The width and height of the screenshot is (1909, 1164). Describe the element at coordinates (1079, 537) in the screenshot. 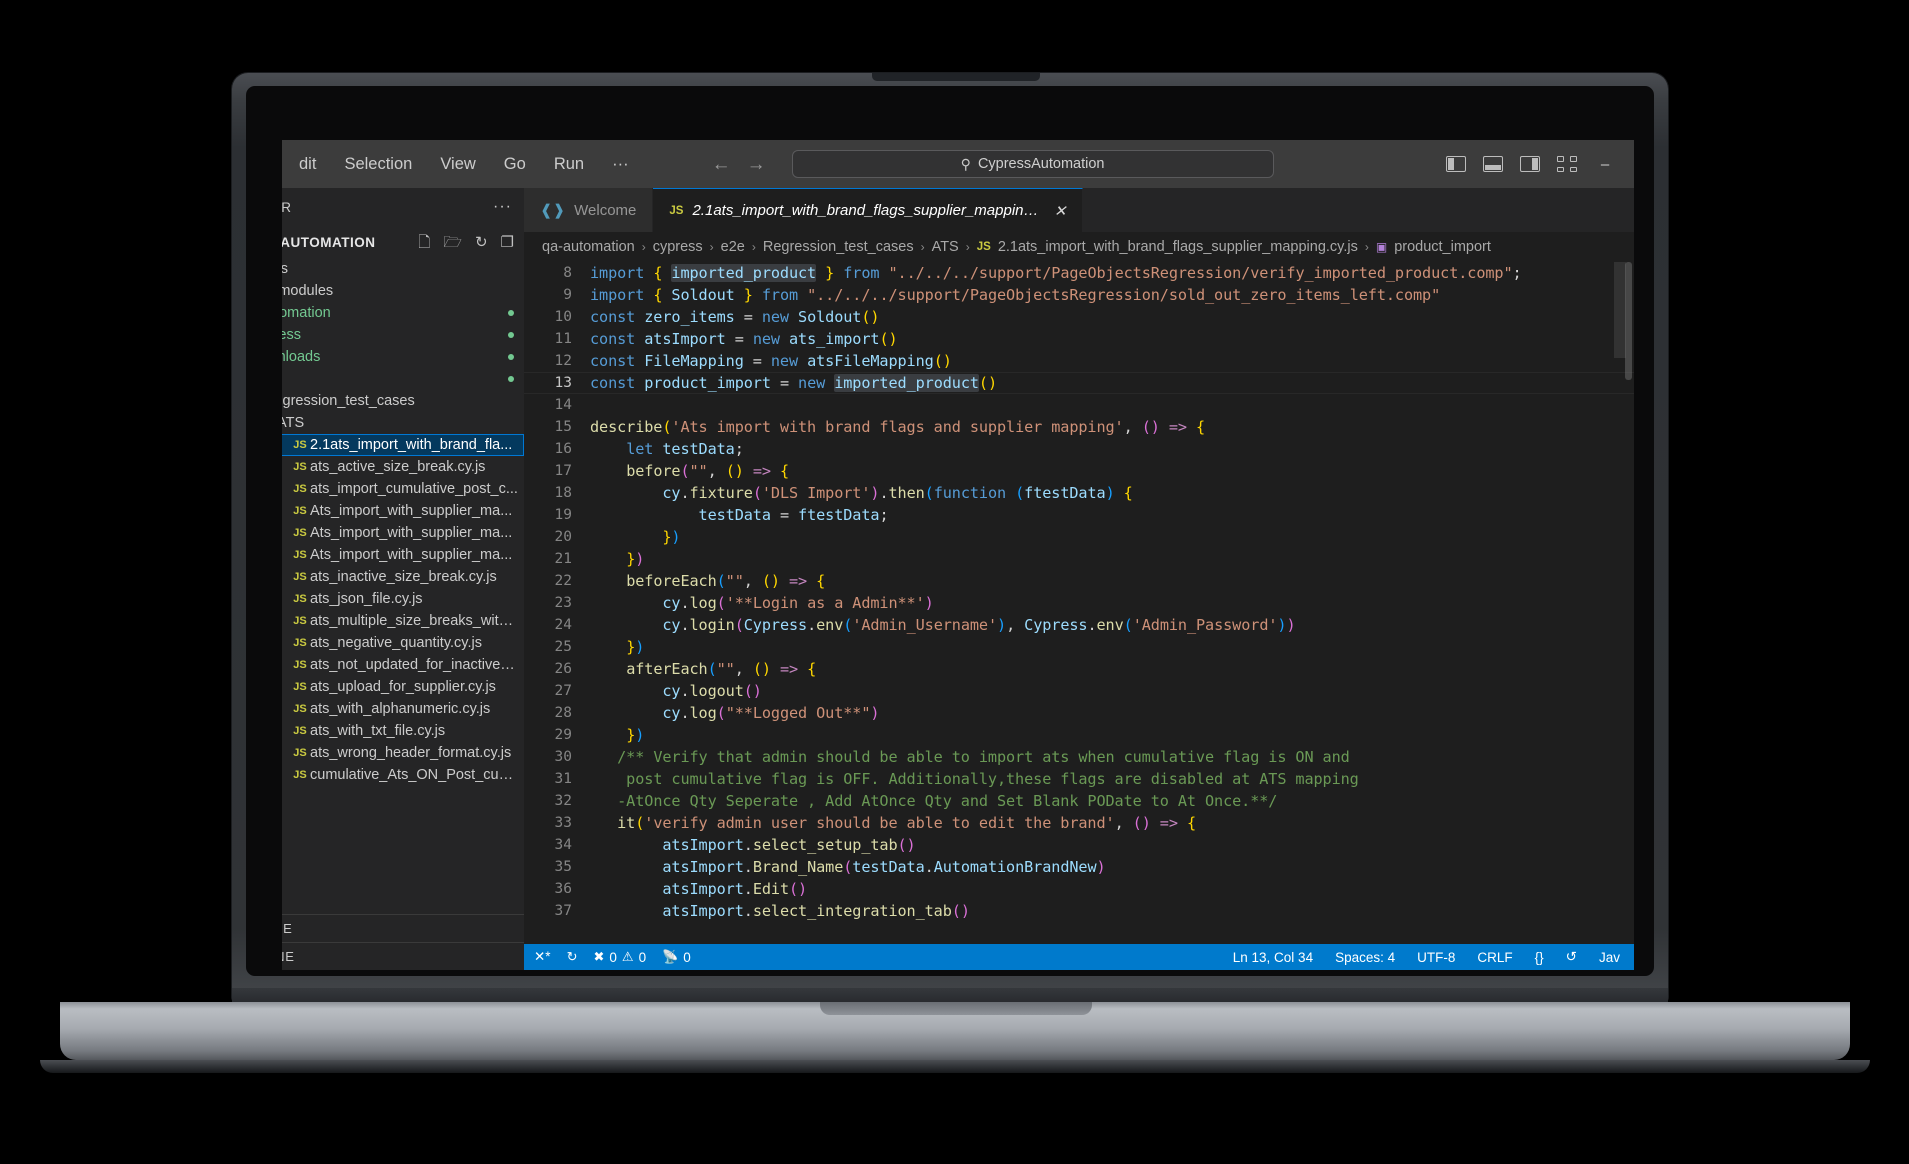

I see `code-line: 20 })` at that location.